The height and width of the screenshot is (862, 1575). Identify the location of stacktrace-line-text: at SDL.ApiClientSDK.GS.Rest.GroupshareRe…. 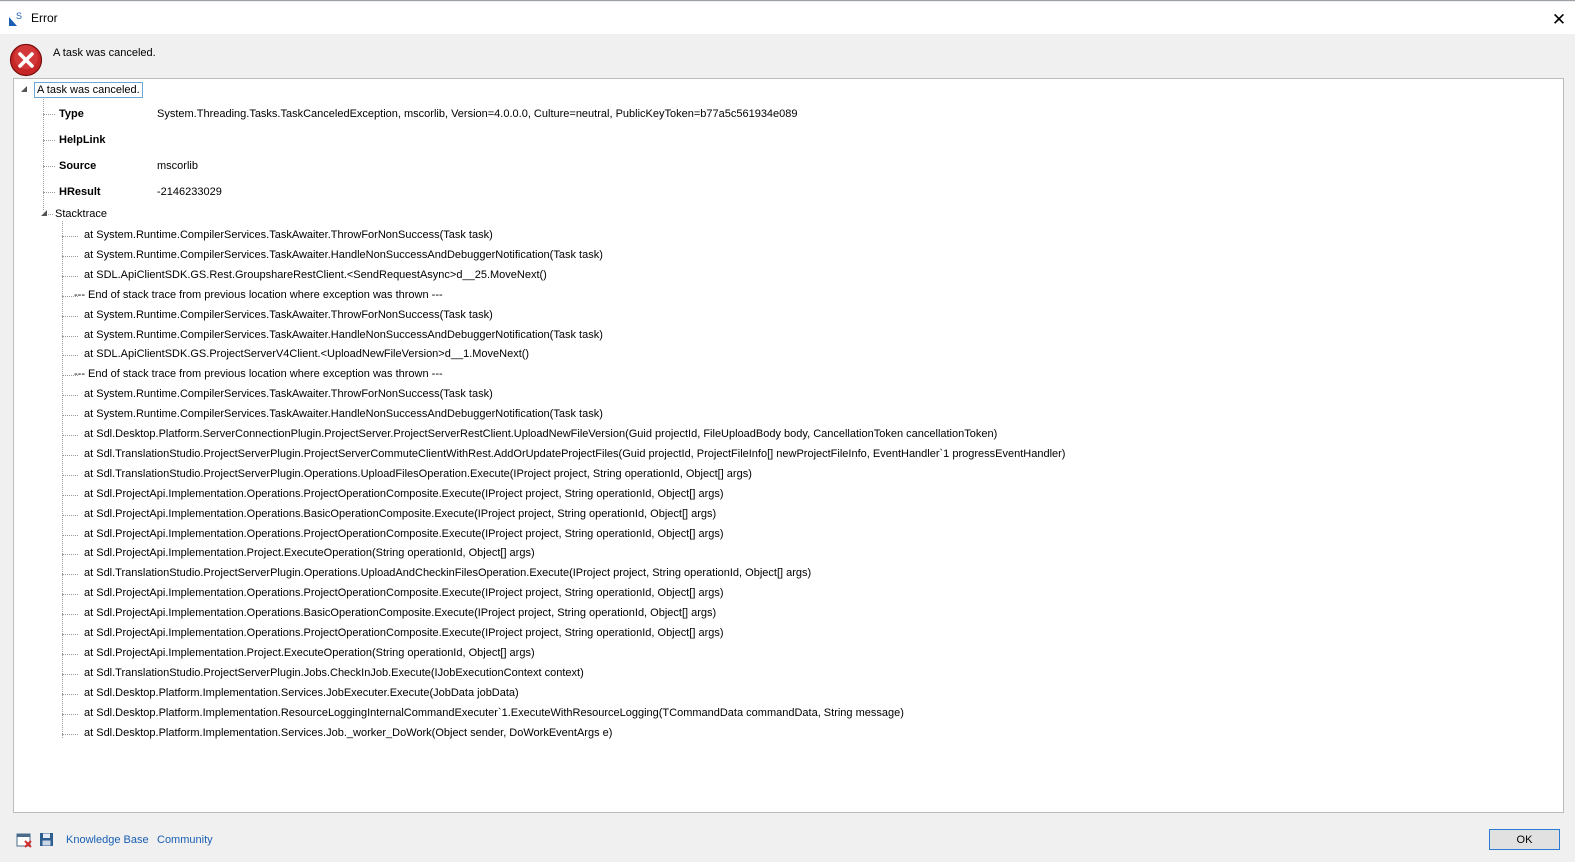
(315, 274).